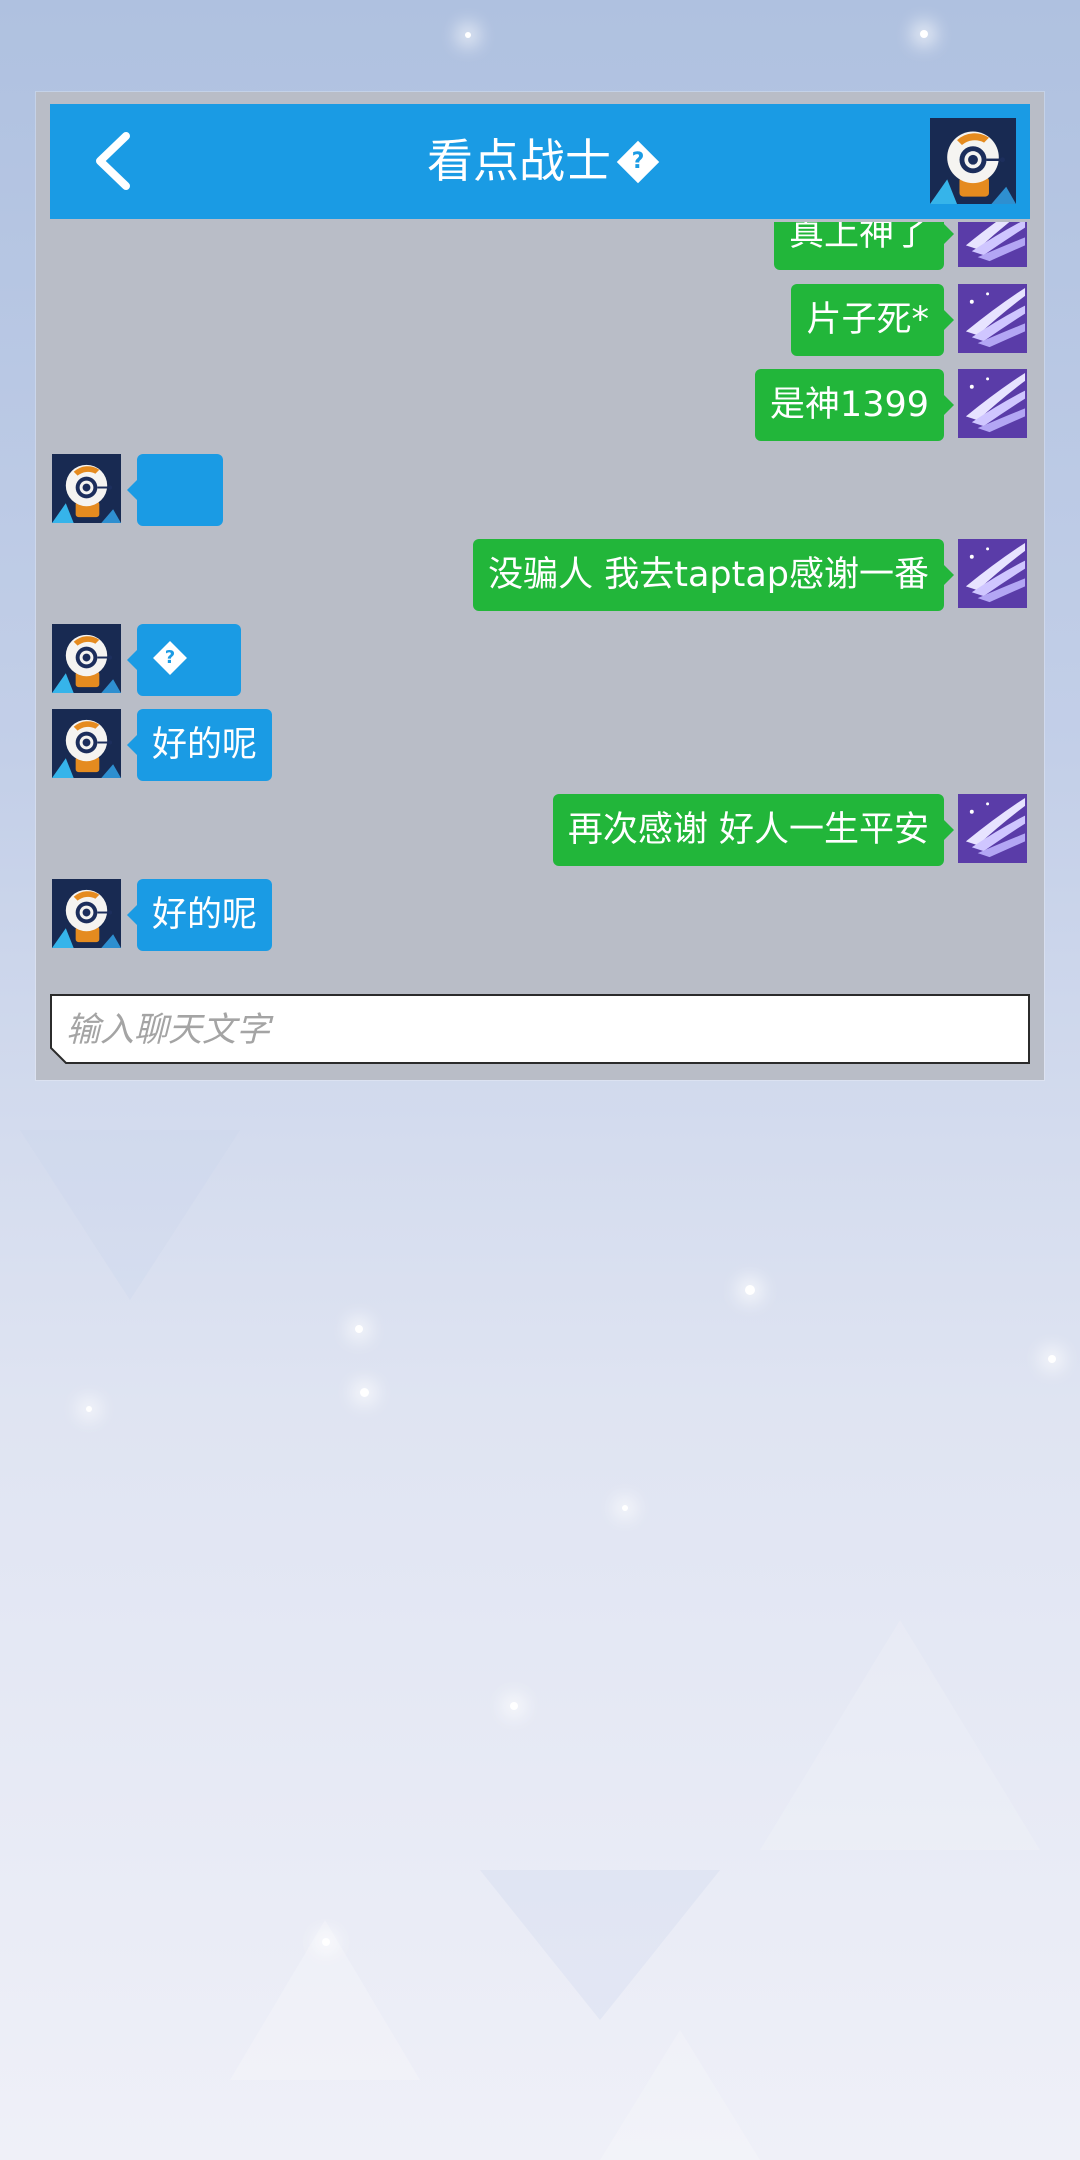 The height and width of the screenshot is (2160, 1080). Describe the element at coordinates (540, 405) in the screenshot. I see `message-row: 是神1399` at that location.